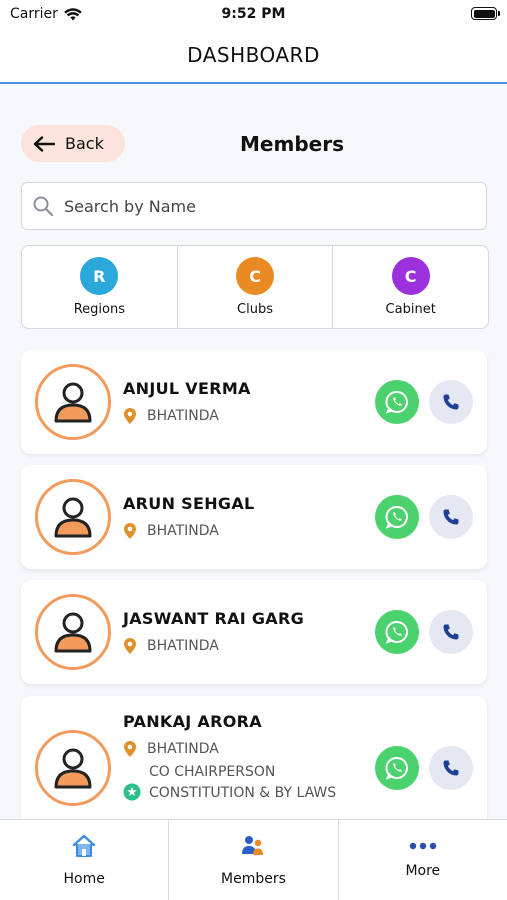 This screenshot has height=900, width=507. Describe the element at coordinates (214, 618) in the screenshot. I see `member-name: JASWANT RAI GARG` at that location.